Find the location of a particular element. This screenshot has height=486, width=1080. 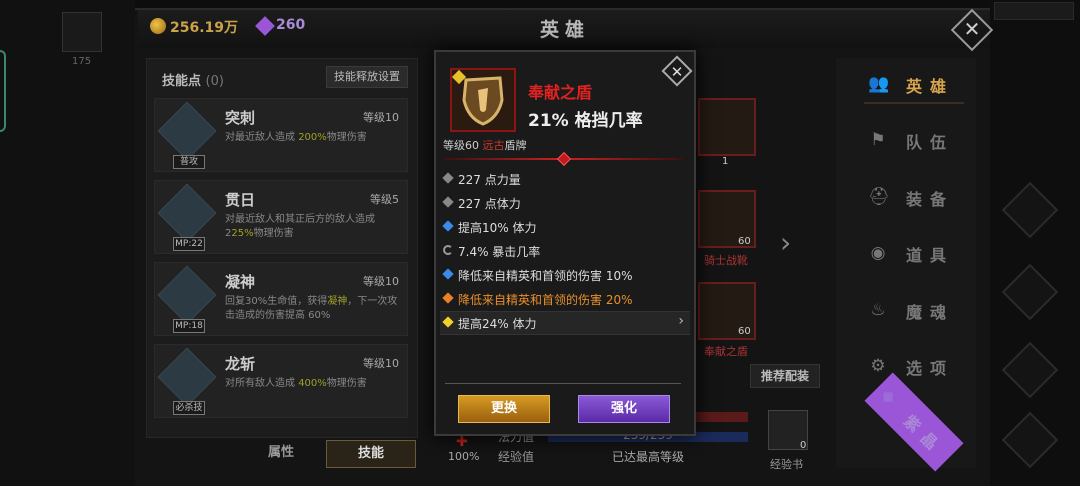

item-main-stat: 21% 格挡几率 is located at coordinates (585, 121).